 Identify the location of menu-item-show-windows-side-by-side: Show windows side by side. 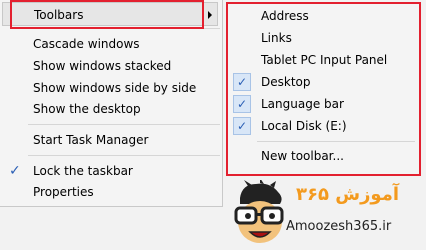
(111, 88).